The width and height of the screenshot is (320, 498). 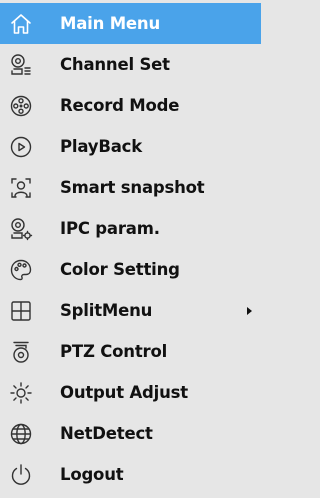 I want to click on globe-icon, so click(x=21, y=434).